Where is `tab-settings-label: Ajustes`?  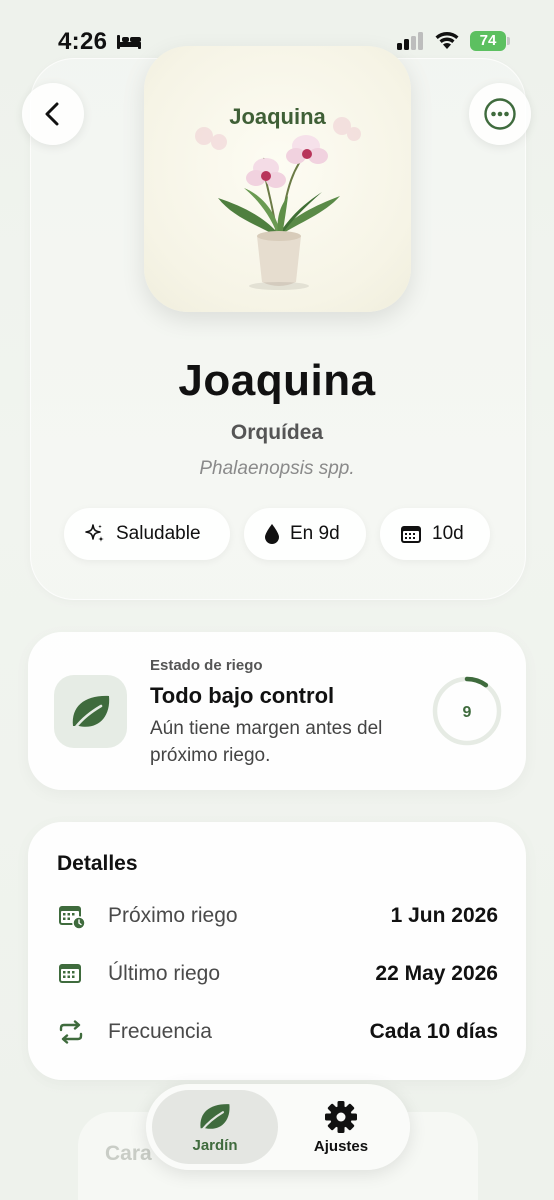
tab-settings-label: Ajustes is located at coordinates (341, 1146).